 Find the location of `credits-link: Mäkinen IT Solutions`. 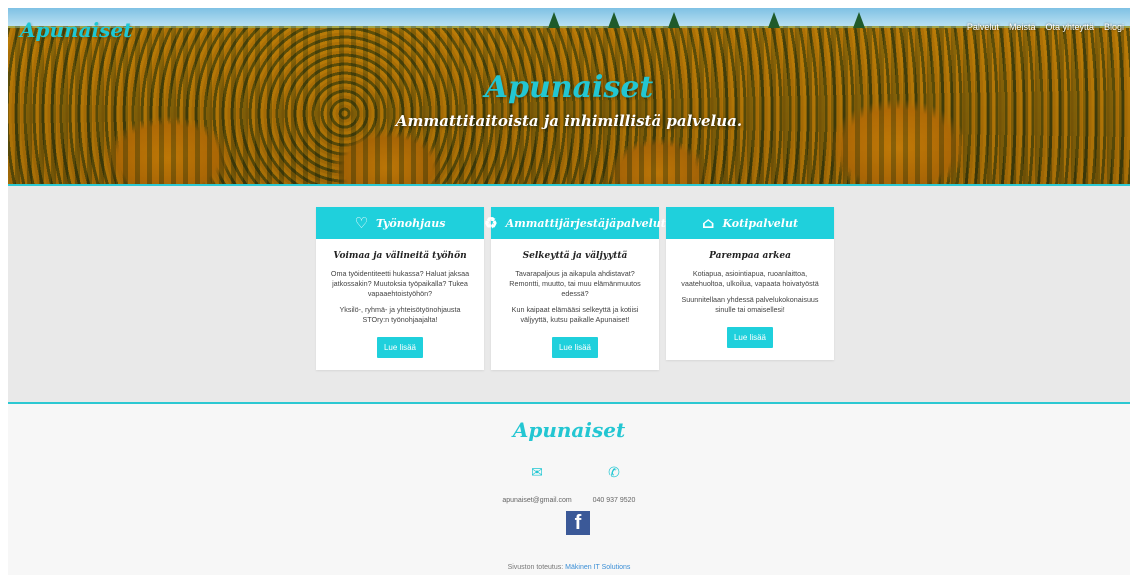

credits-link: Mäkinen IT Solutions is located at coordinates (597, 567).